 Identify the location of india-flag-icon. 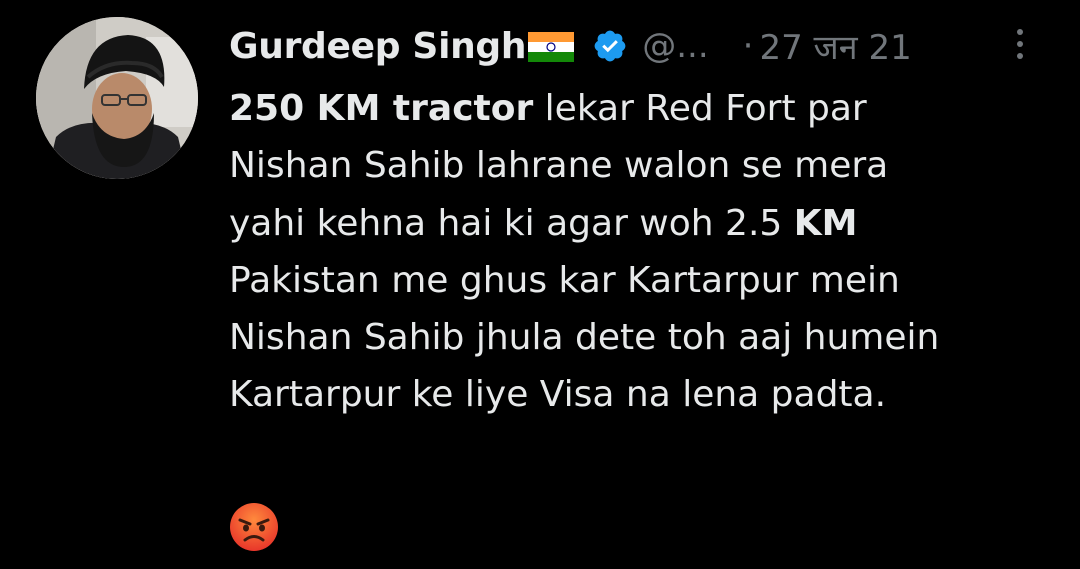
(551, 47).